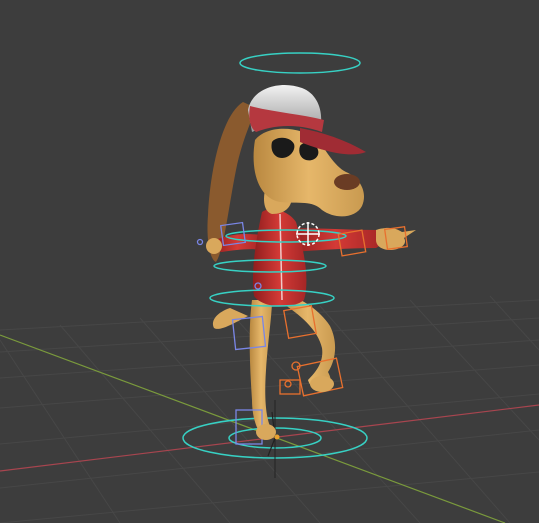  What do you see at coordinates (347, 182) in the screenshot?
I see `dog-nose` at bounding box center [347, 182].